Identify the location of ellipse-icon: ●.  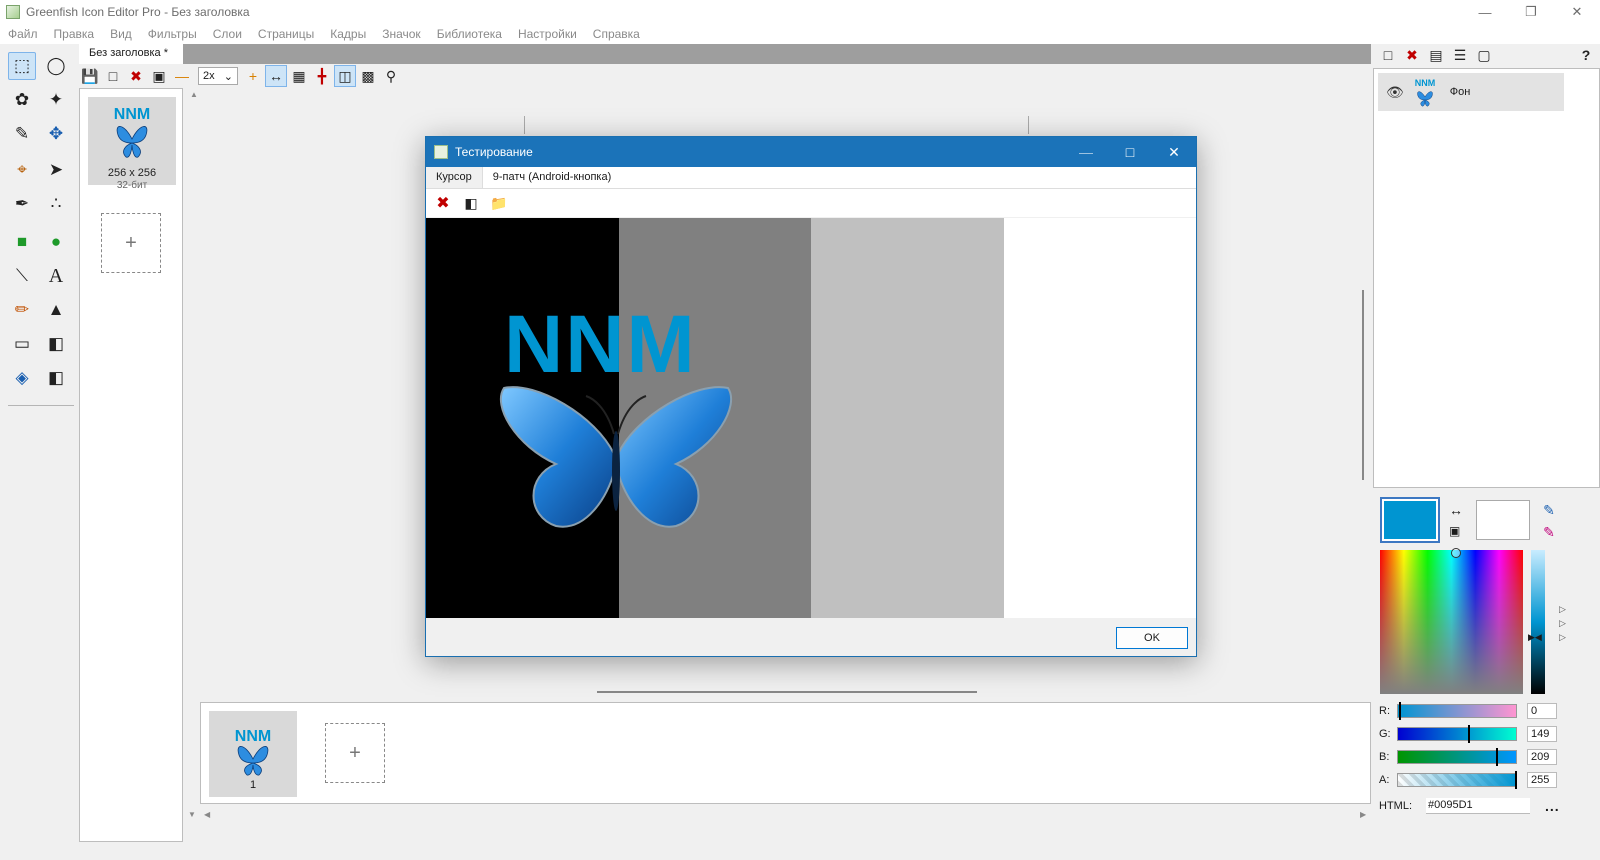
(56, 242).